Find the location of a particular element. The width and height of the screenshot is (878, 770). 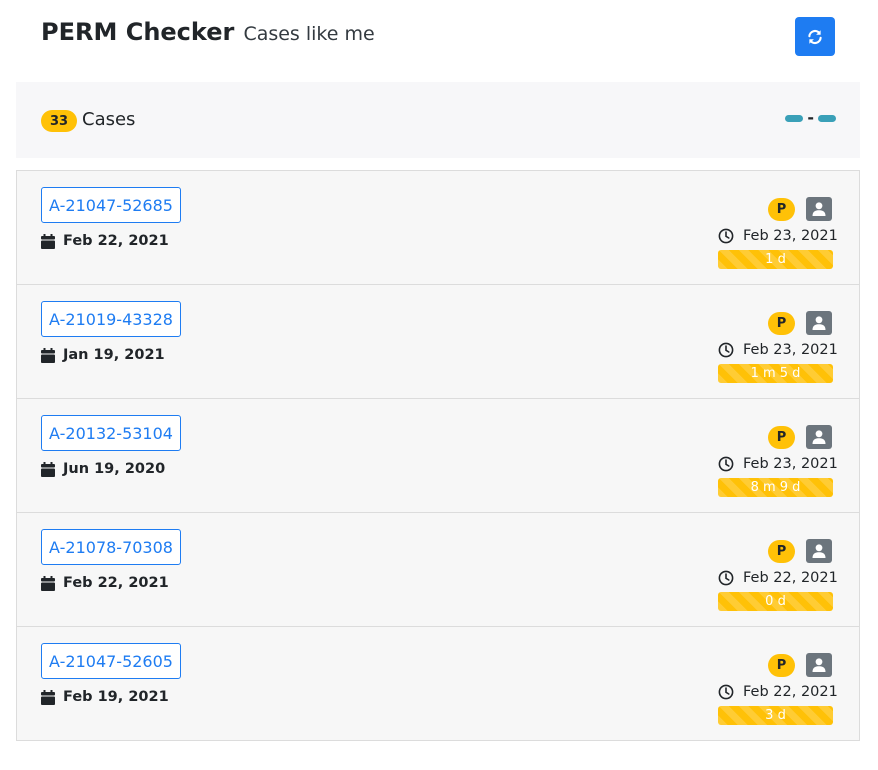

case-id-button: A-21047-52605 is located at coordinates (111, 661).